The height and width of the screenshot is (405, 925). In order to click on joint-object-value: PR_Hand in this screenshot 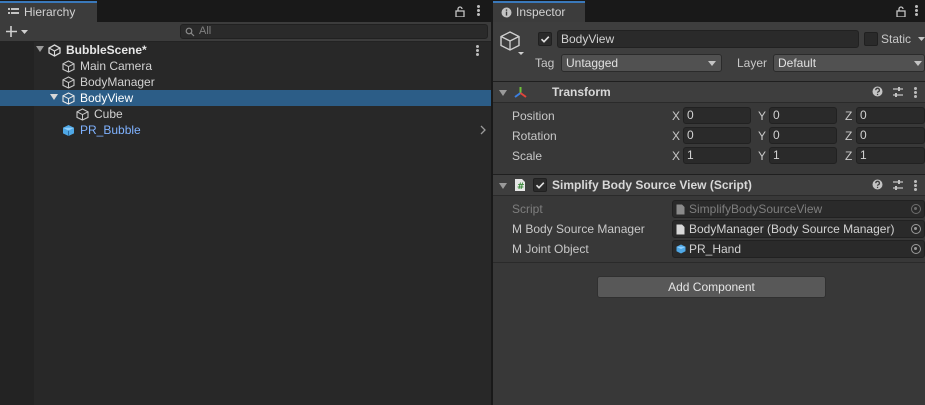, I will do `click(715, 249)`.